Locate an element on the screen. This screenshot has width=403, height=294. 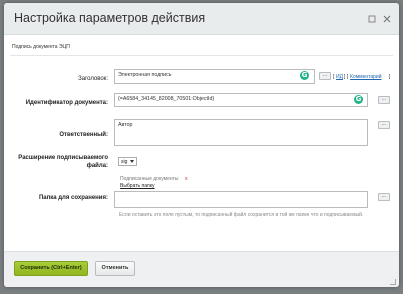
save-folder-input is located at coordinates (241, 199).